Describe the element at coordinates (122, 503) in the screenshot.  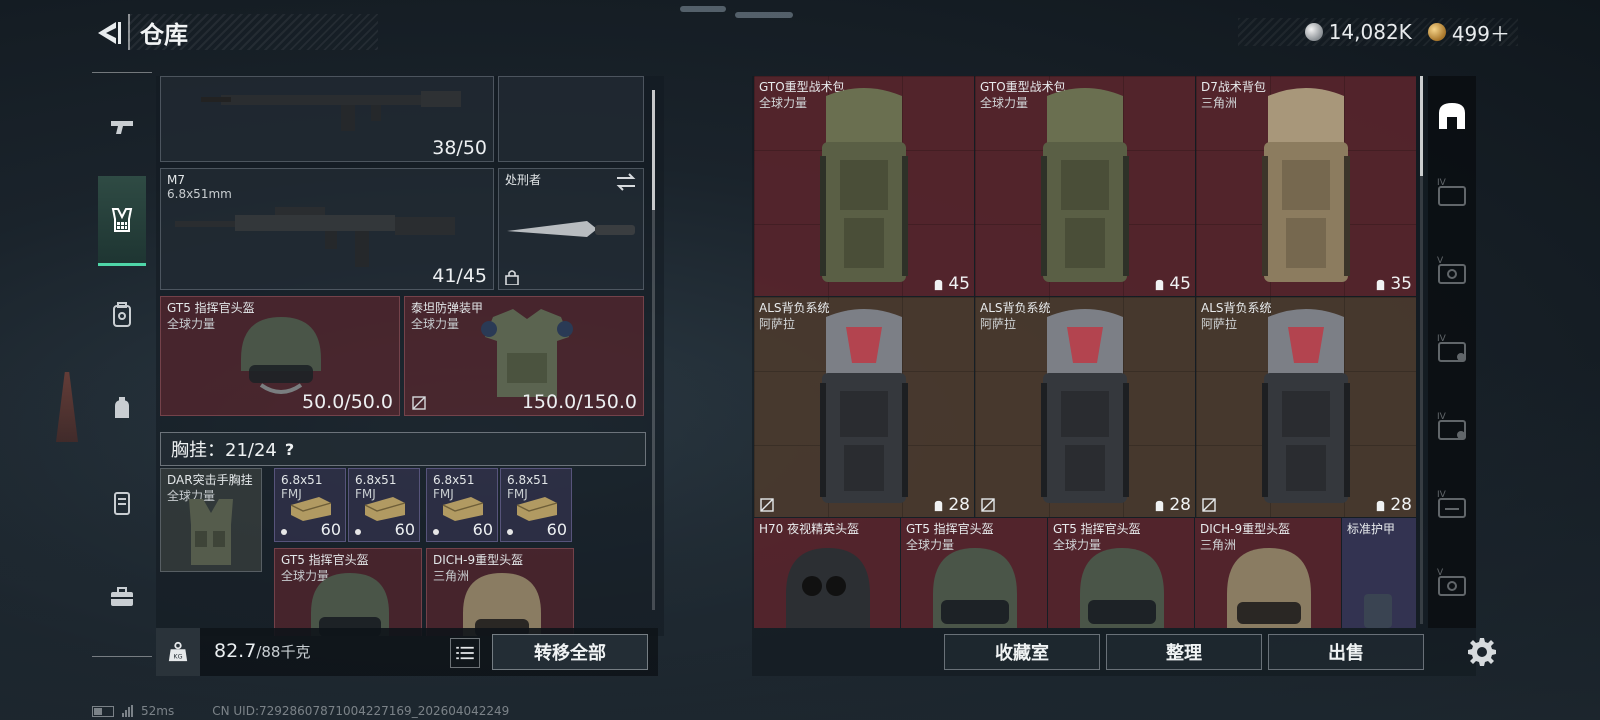
I see `tab-case` at that location.